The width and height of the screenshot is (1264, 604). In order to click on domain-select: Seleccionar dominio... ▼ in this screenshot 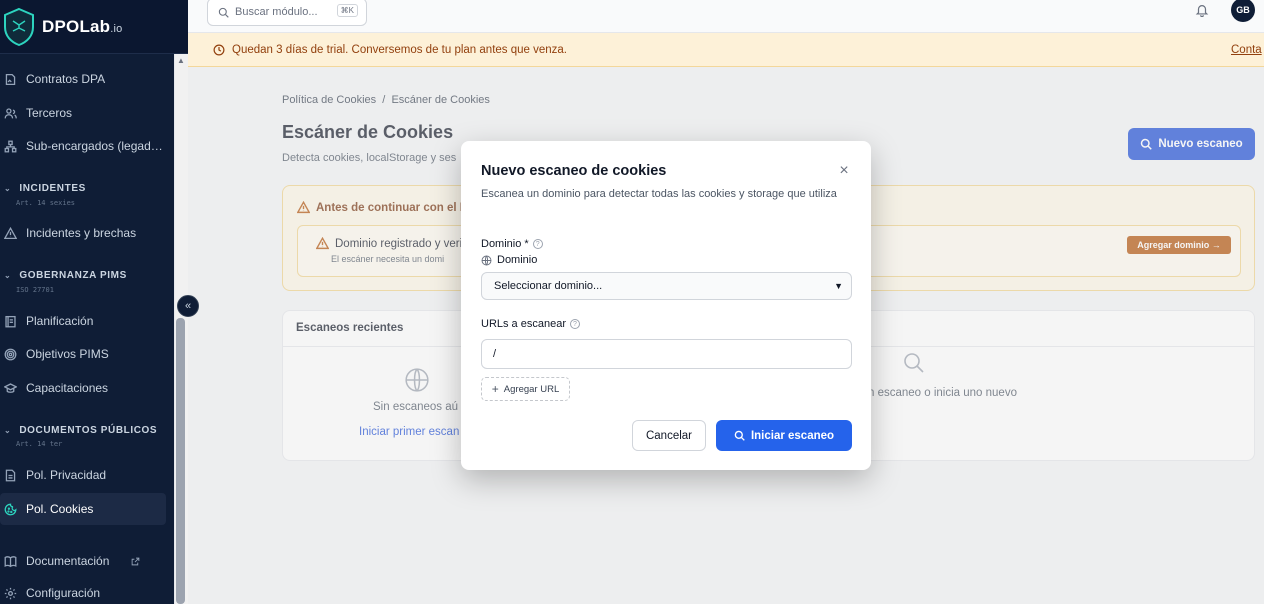, I will do `click(666, 286)`.